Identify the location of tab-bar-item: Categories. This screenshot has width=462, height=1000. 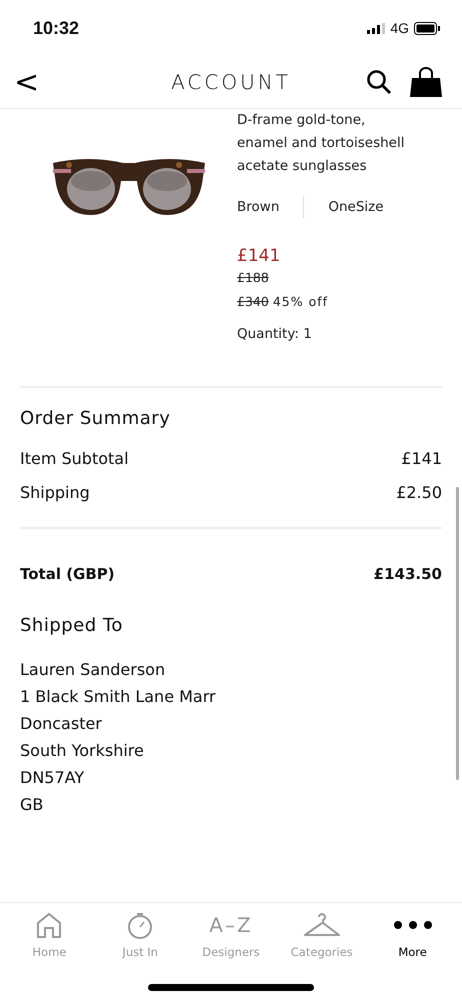
(322, 931).